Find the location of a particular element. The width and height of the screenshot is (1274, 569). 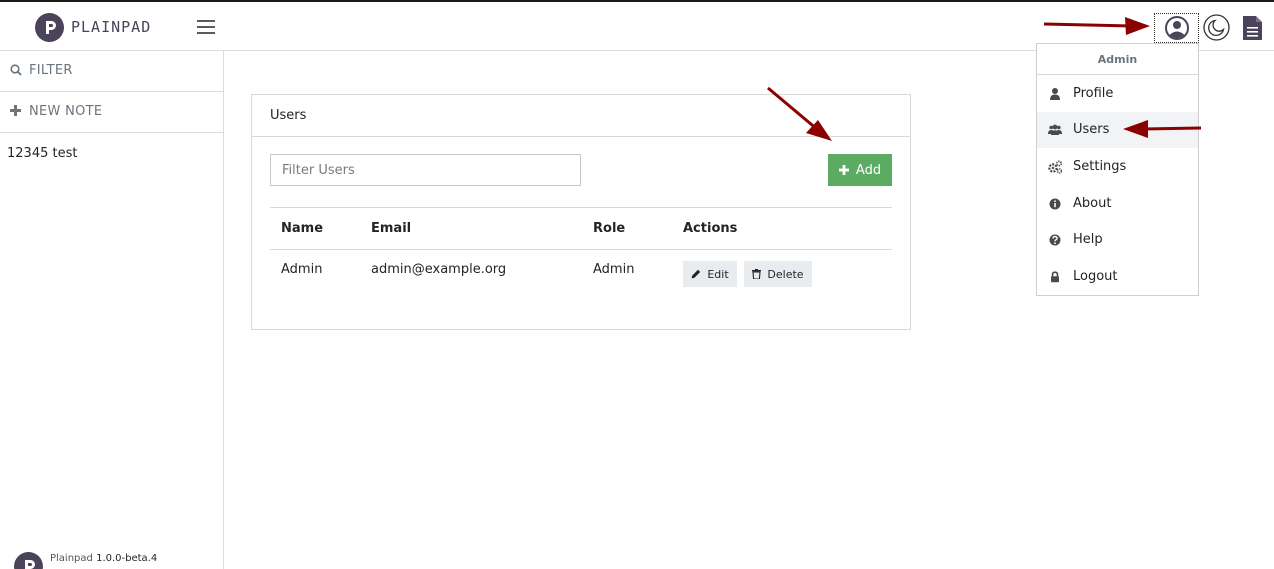

users-card-header: Users is located at coordinates (581, 116).